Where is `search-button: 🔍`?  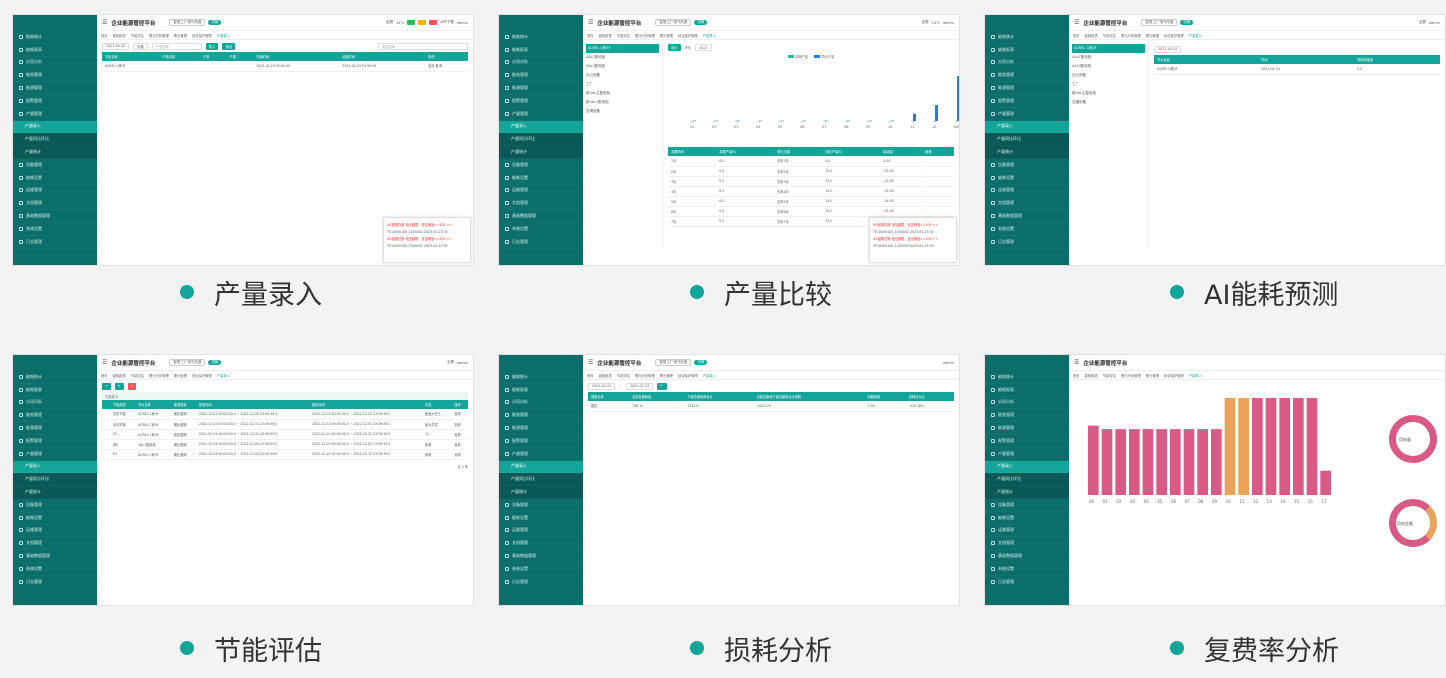 search-button: 🔍 is located at coordinates (662, 386).